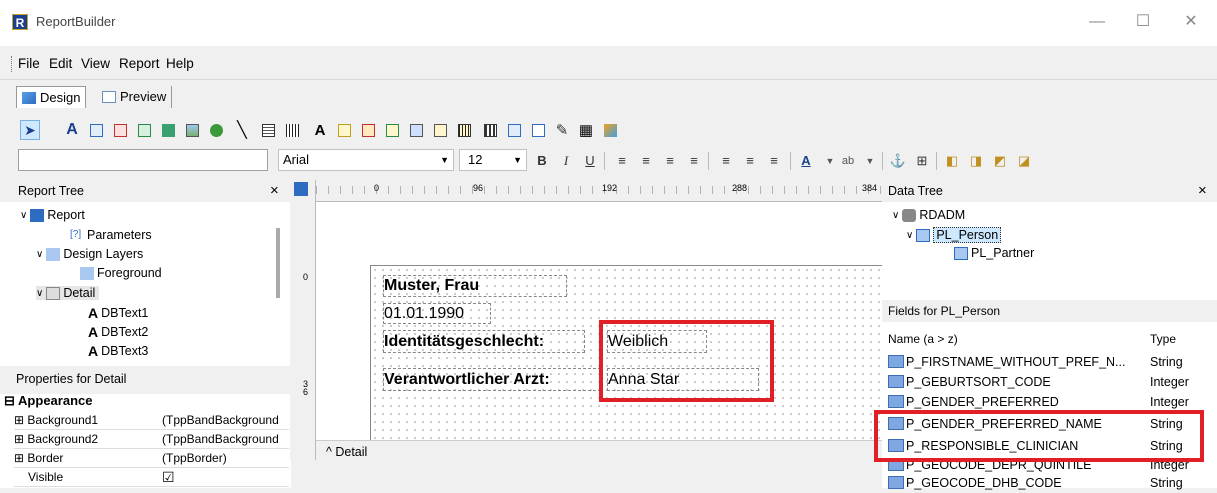  What do you see at coordinates (898, 161) in the screenshot?
I see `anchor-icon: ⚓` at bounding box center [898, 161].